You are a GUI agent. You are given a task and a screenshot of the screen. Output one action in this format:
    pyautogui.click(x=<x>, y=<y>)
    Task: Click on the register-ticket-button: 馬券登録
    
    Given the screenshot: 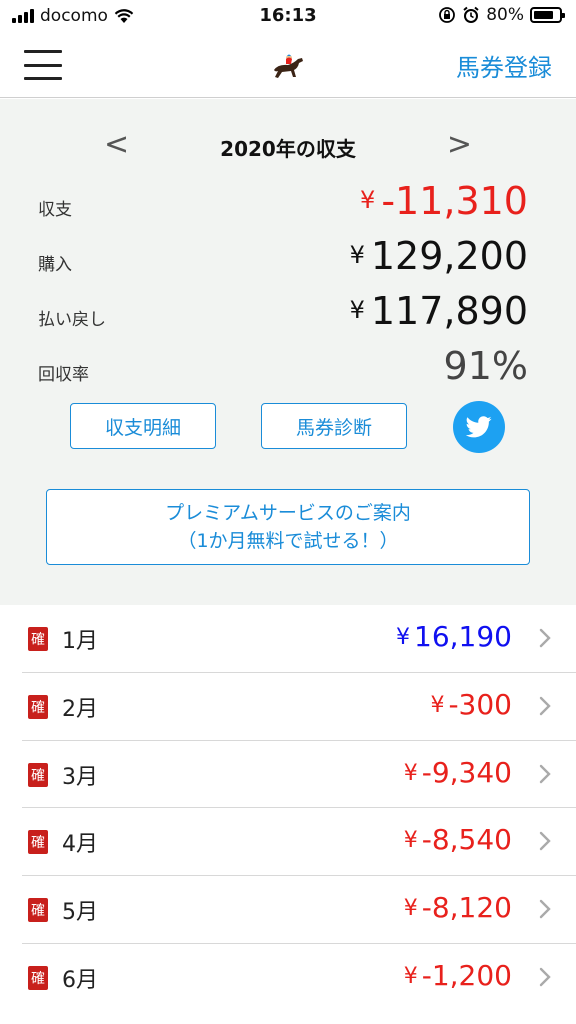 What is the action you would take?
    pyautogui.click(x=504, y=65)
    